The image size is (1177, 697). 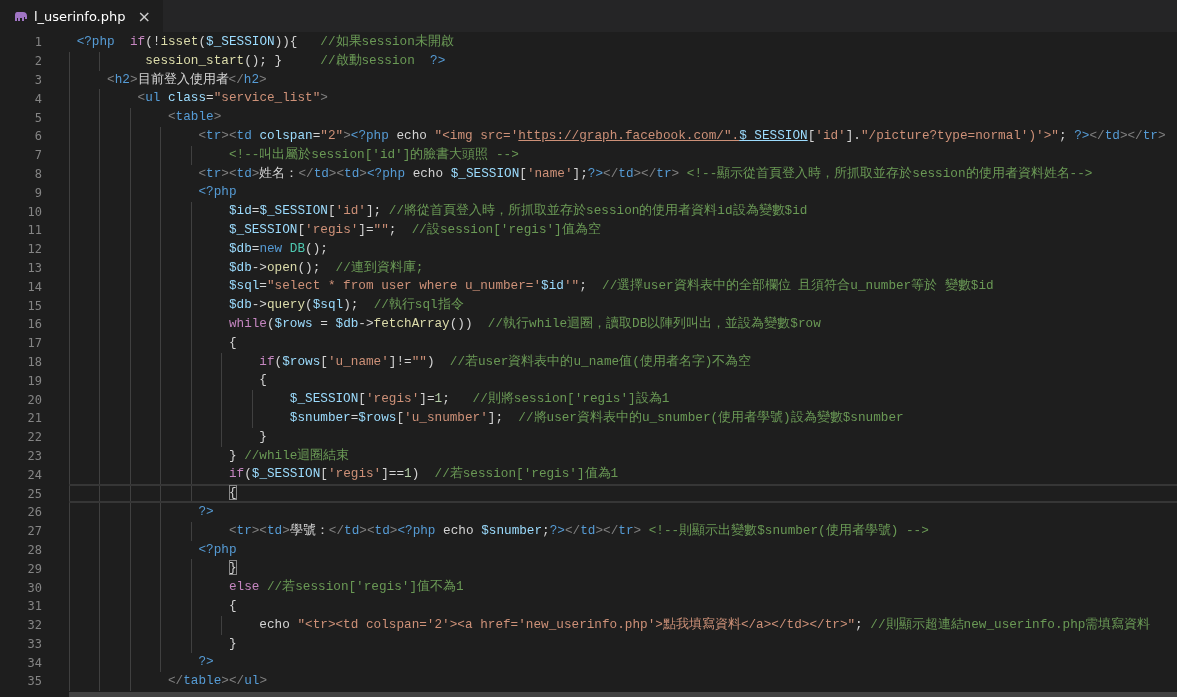 I want to click on line-number: 34, so click(x=34, y=662).